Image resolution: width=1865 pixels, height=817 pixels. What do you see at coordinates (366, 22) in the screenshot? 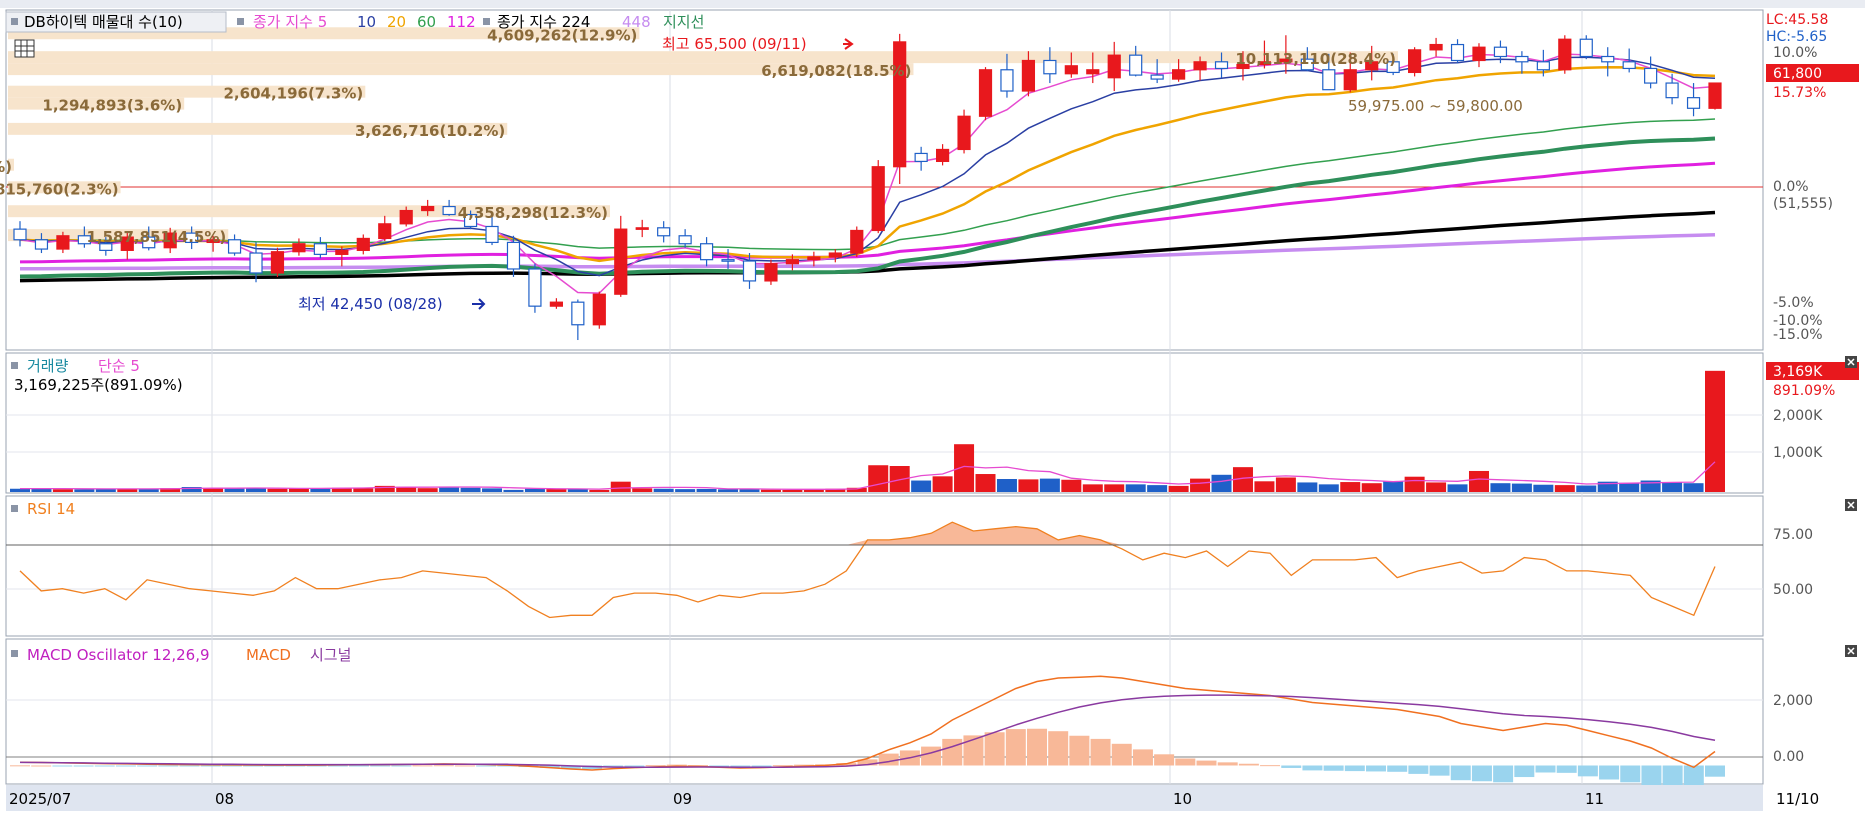
I see `ma-10-label: 10` at bounding box center [366, 22].